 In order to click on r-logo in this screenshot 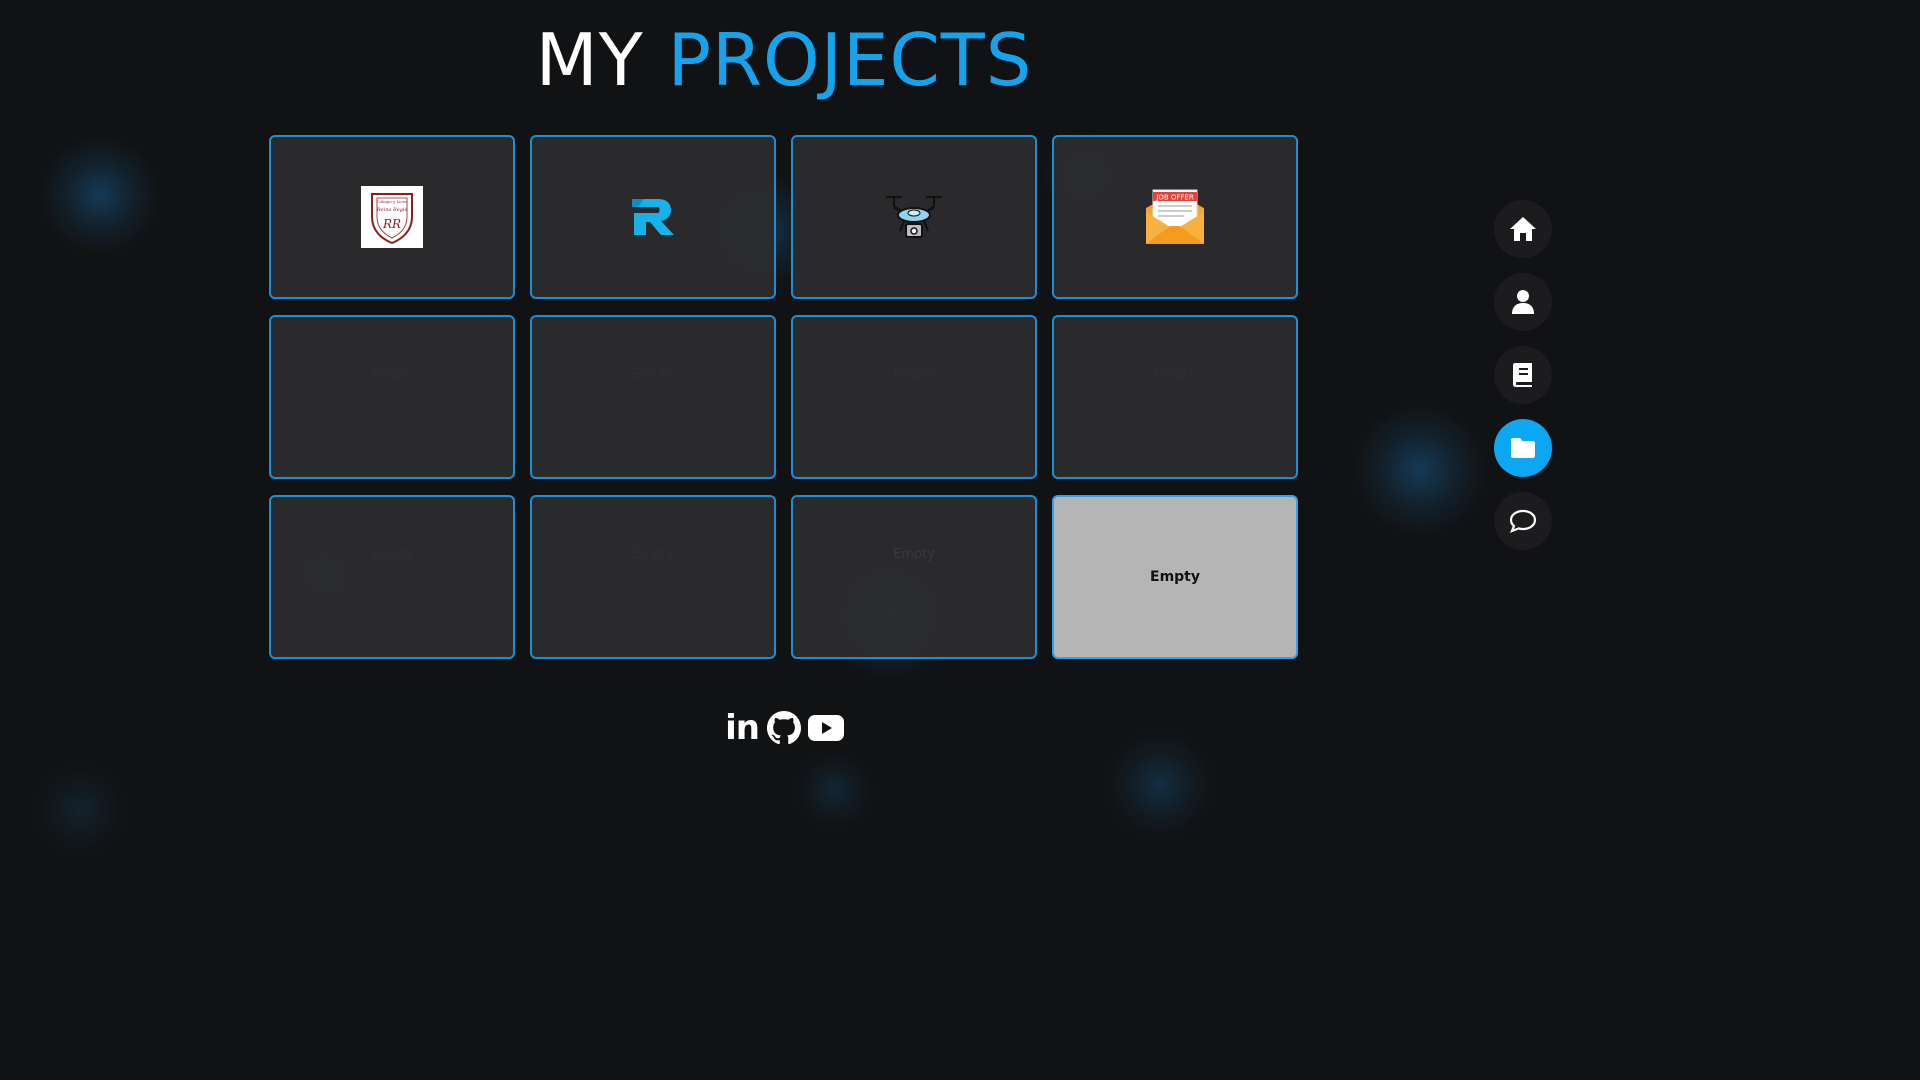, I will do `click(653, 217)`.